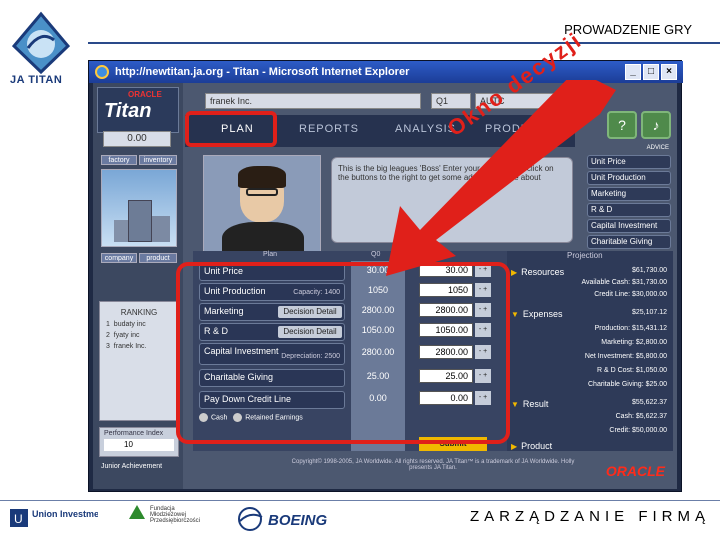 This screenshot has width=720, height=540. I want to click on score-display: 0.00, so click(137, 139).